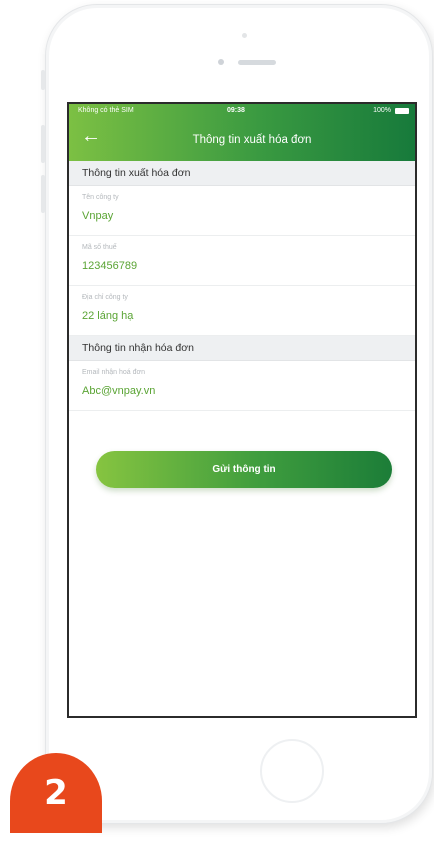 The height and width of the screenshot is (841, 434). I want to click on field-label: Email nhận hoá đơn, so click(113, 372).